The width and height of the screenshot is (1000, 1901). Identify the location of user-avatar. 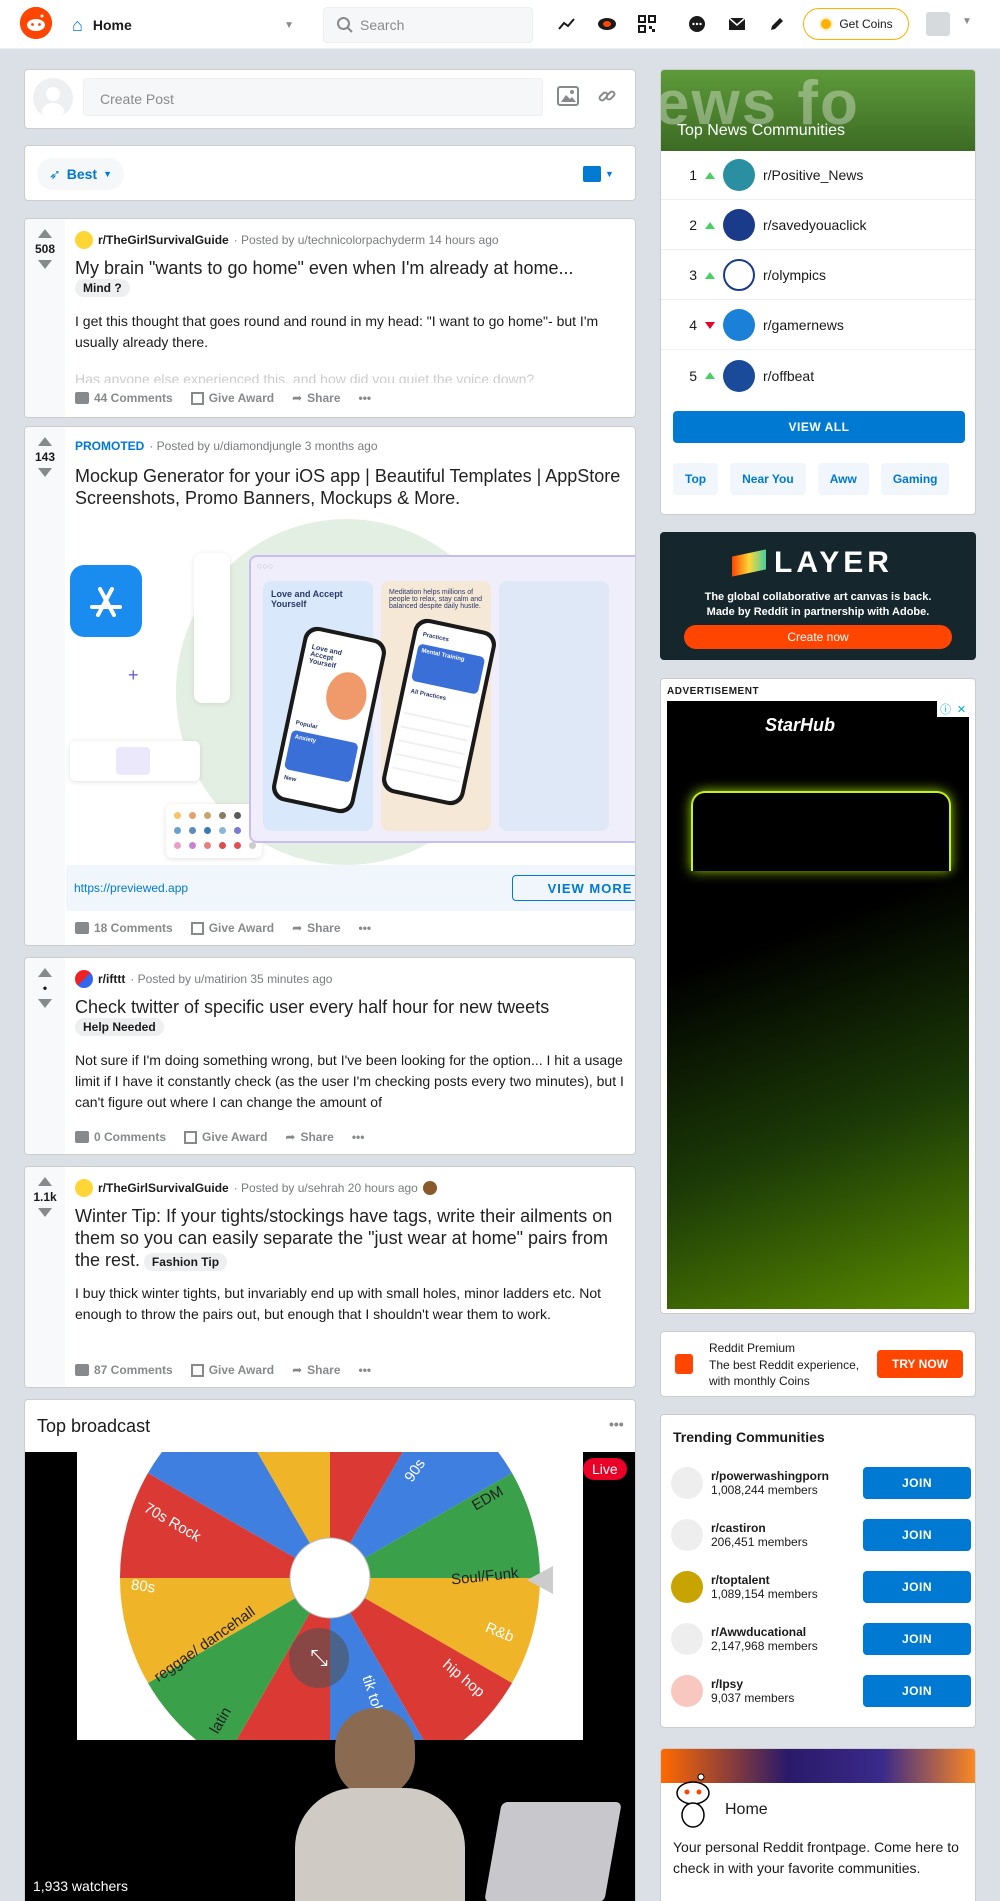
(938, 24).